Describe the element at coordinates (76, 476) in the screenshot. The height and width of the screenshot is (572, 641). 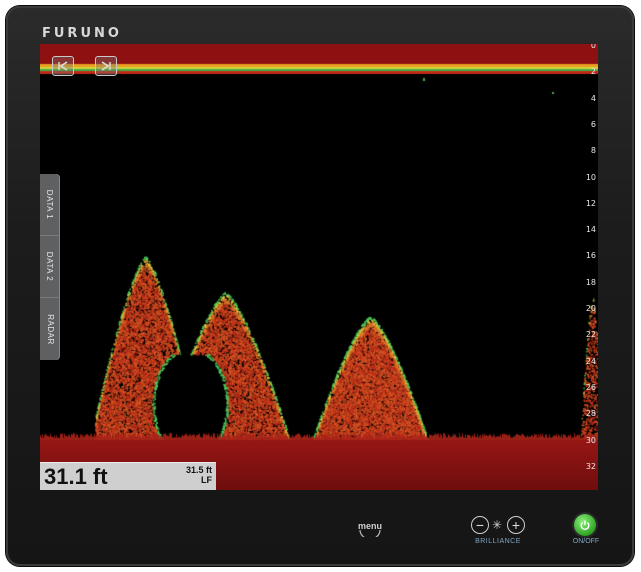
I see `depth-main-value: 31.1 ft` at that location.